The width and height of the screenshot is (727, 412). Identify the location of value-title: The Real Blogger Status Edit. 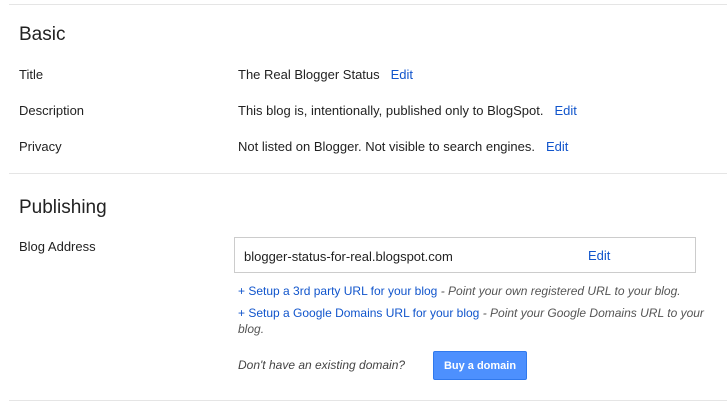
(325, 74).